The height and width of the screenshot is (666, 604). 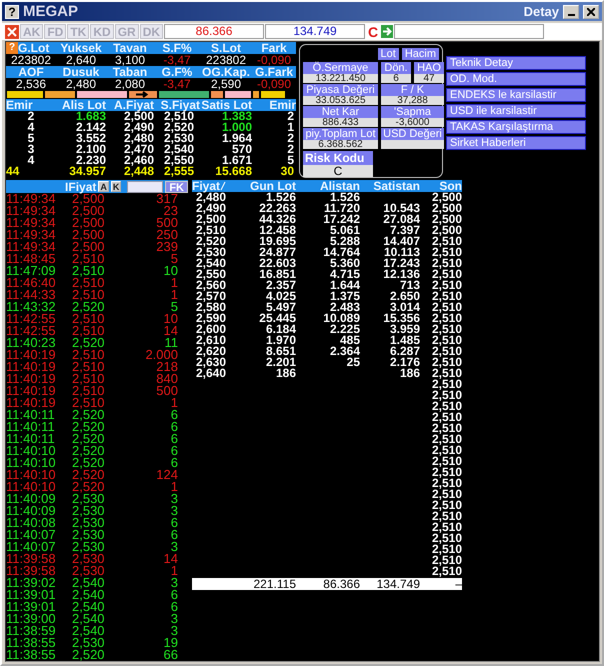 What do you see at coordinates (396, 68) in the screenshot?
I see `field-label: Dön.` at bounding box center [396, 68].